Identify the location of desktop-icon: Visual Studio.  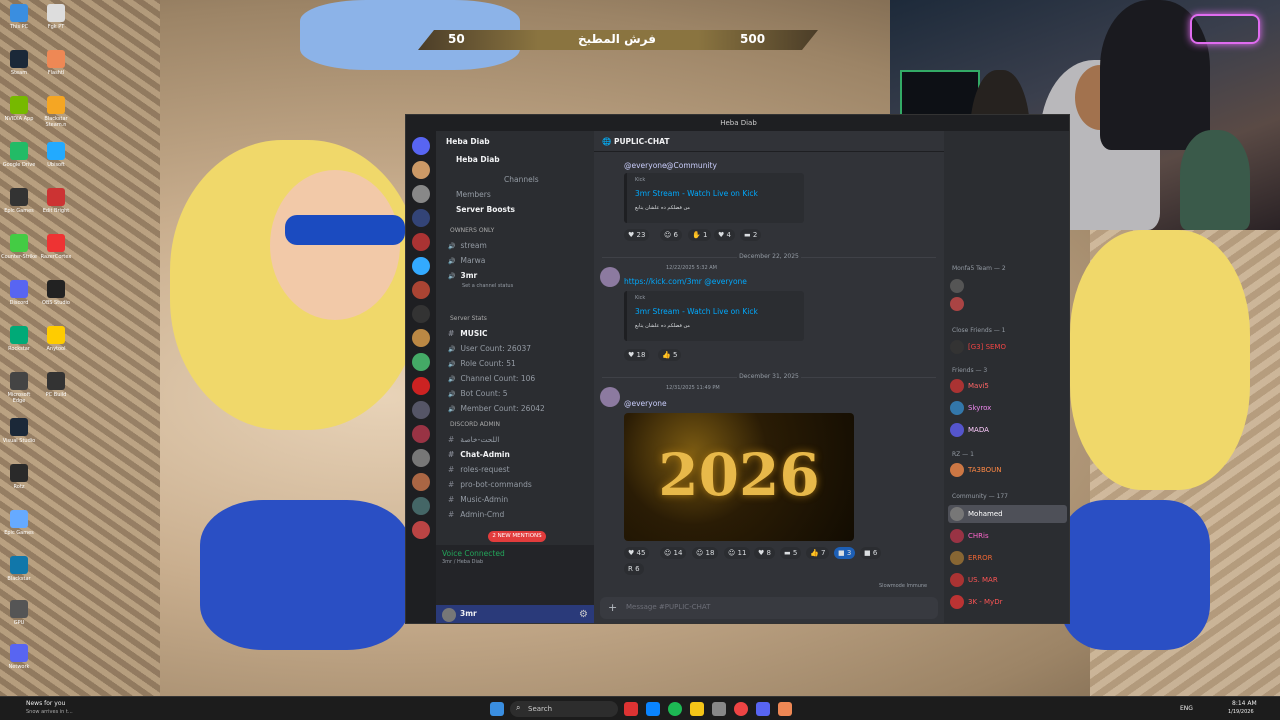
(19, 431).